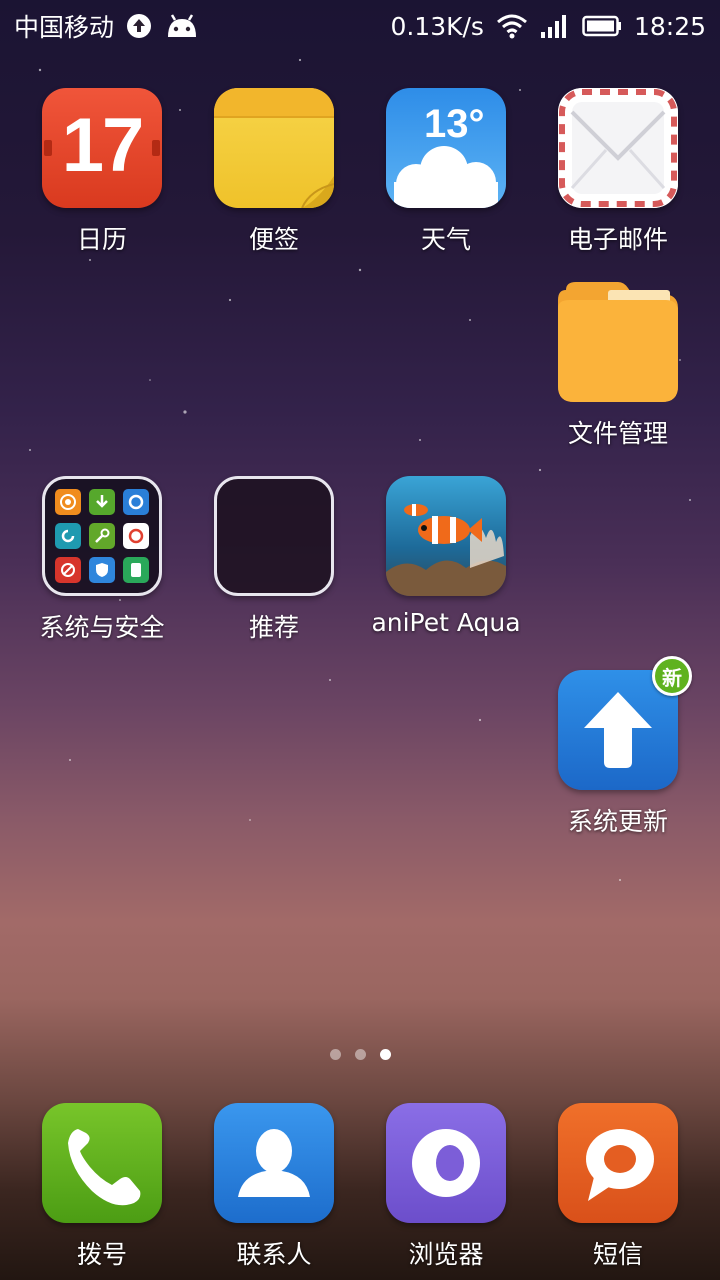 This screenshot has width=720, height=1280. I want to click on folder-icon, so click(618, 342).